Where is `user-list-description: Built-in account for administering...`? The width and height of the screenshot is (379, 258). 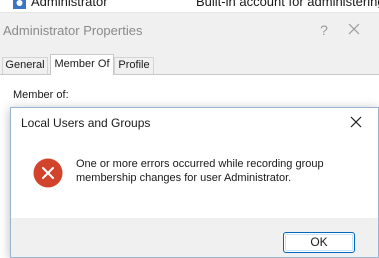
user-list-description: Built-in account for administering... is located at coordinates (287, 4).